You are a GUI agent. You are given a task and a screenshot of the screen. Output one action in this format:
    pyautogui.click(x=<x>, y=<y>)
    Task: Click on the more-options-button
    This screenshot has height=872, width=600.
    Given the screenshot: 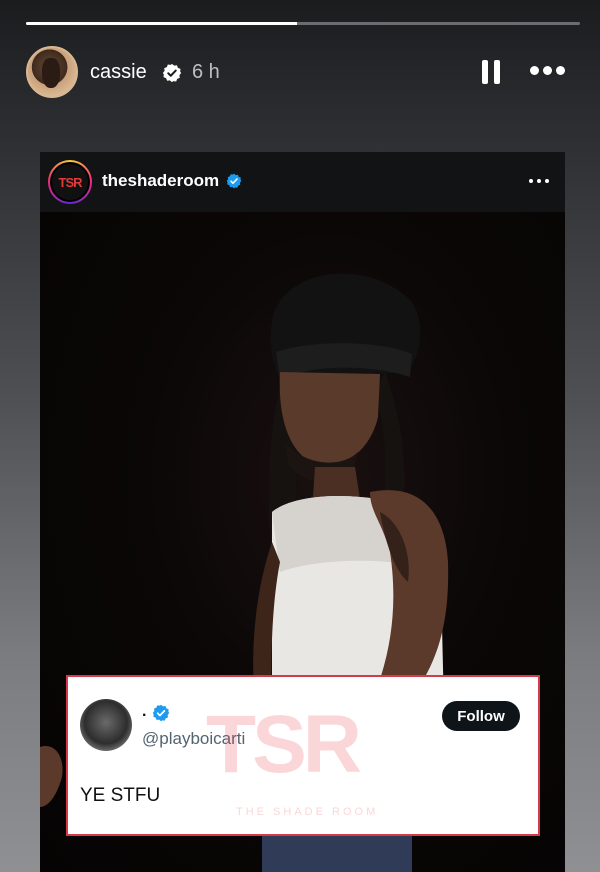 What is the action you would take?
    pyautogui.click(x=548, y=72)
    